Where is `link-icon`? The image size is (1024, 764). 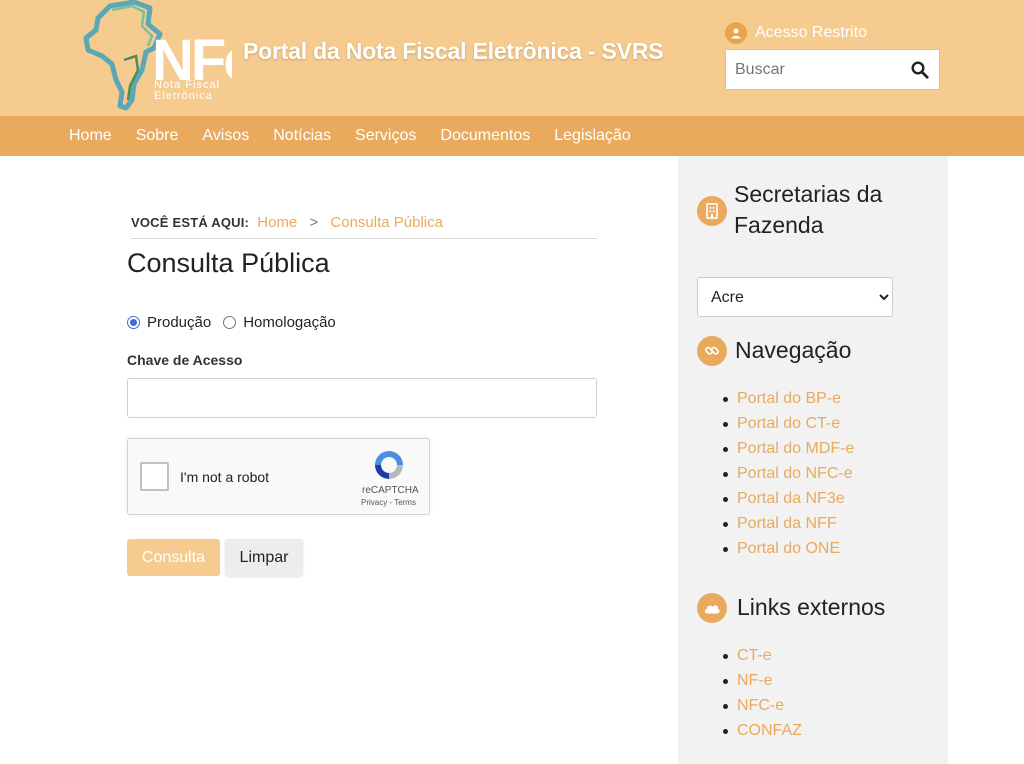 link-icon is located at coordinates (712, 351).